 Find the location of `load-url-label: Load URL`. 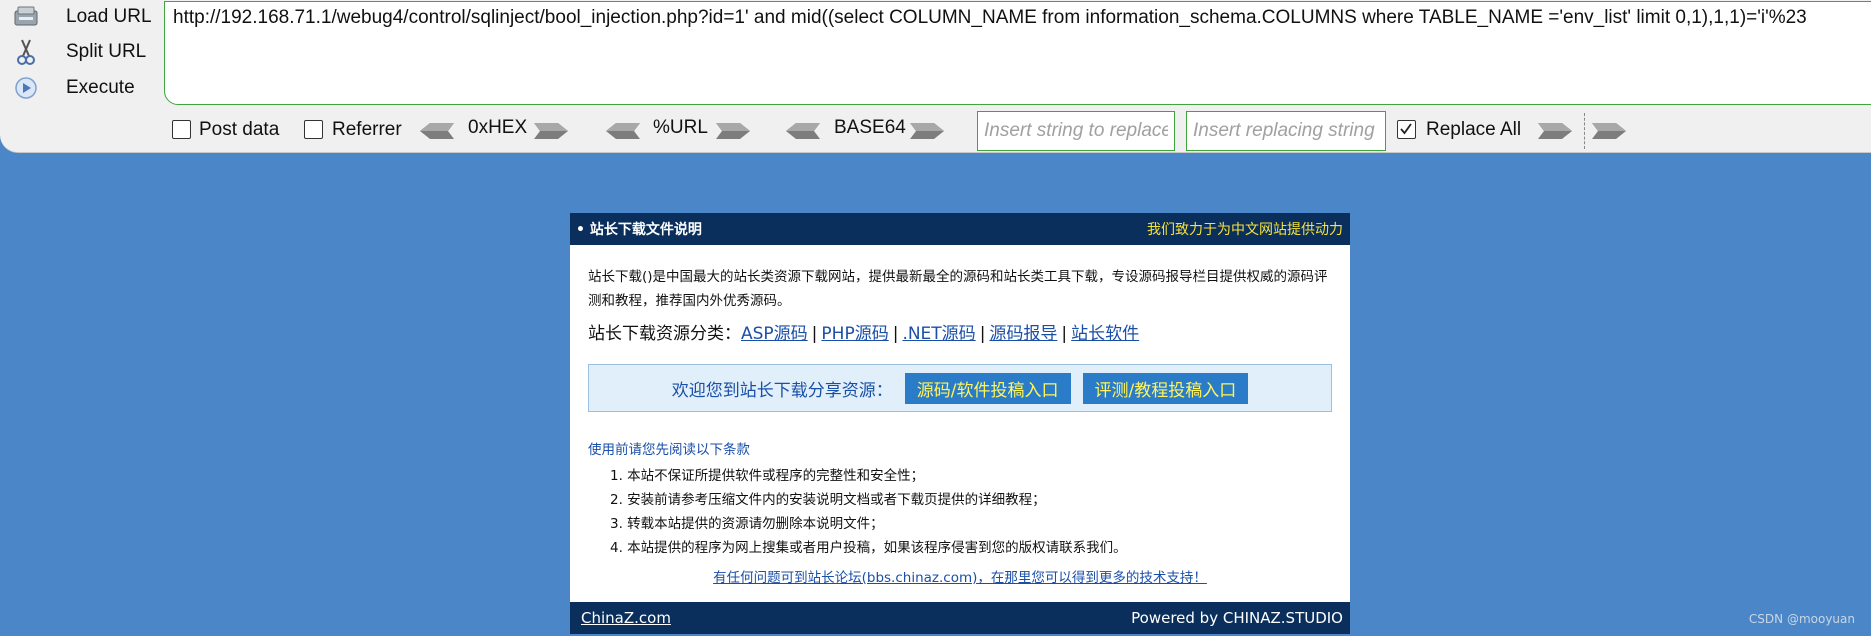

load-url-label: Load URL is located at coordinates (109, 16).